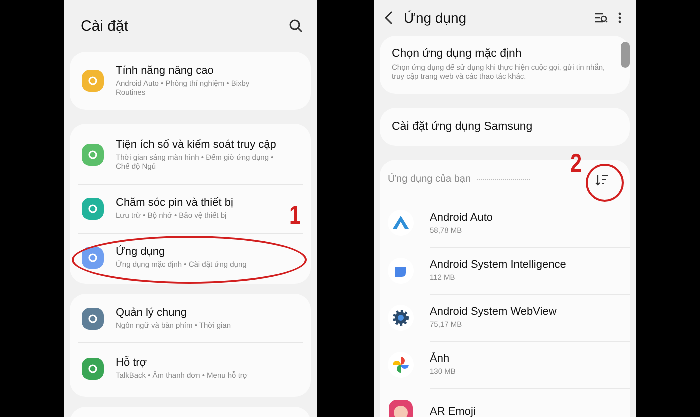  I want to click on step-number: 2, so click(576, 163).